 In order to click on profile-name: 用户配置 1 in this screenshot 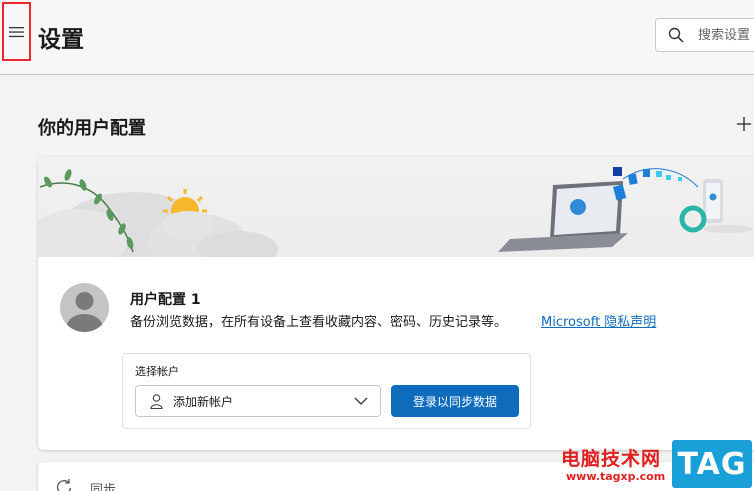, I will do `click(165, 300)`.